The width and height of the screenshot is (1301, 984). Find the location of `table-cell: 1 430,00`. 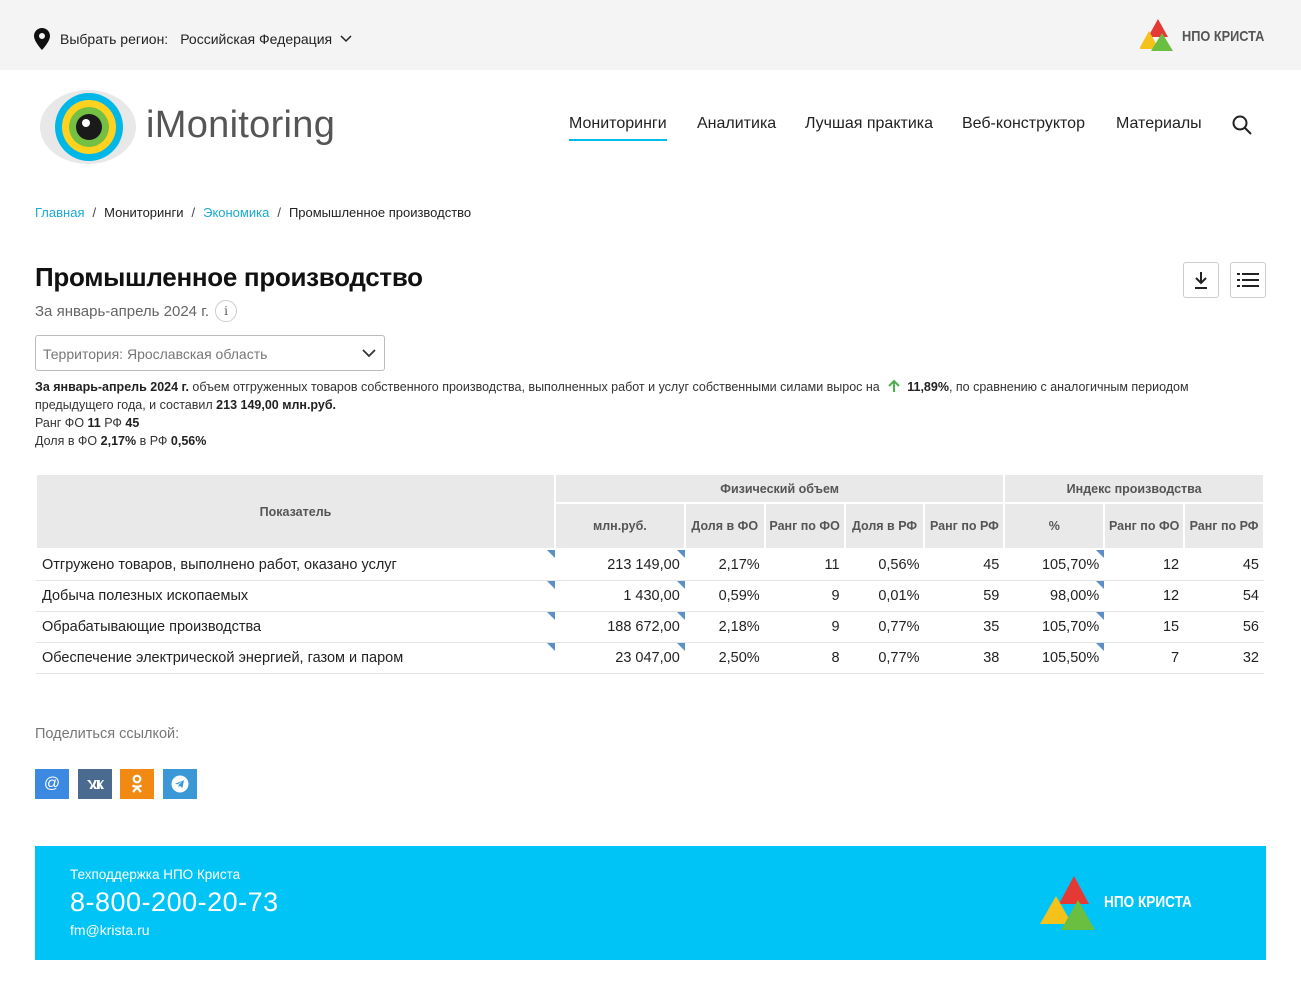

table-cell: 1 430,00 is located at coordinates (619, 596).